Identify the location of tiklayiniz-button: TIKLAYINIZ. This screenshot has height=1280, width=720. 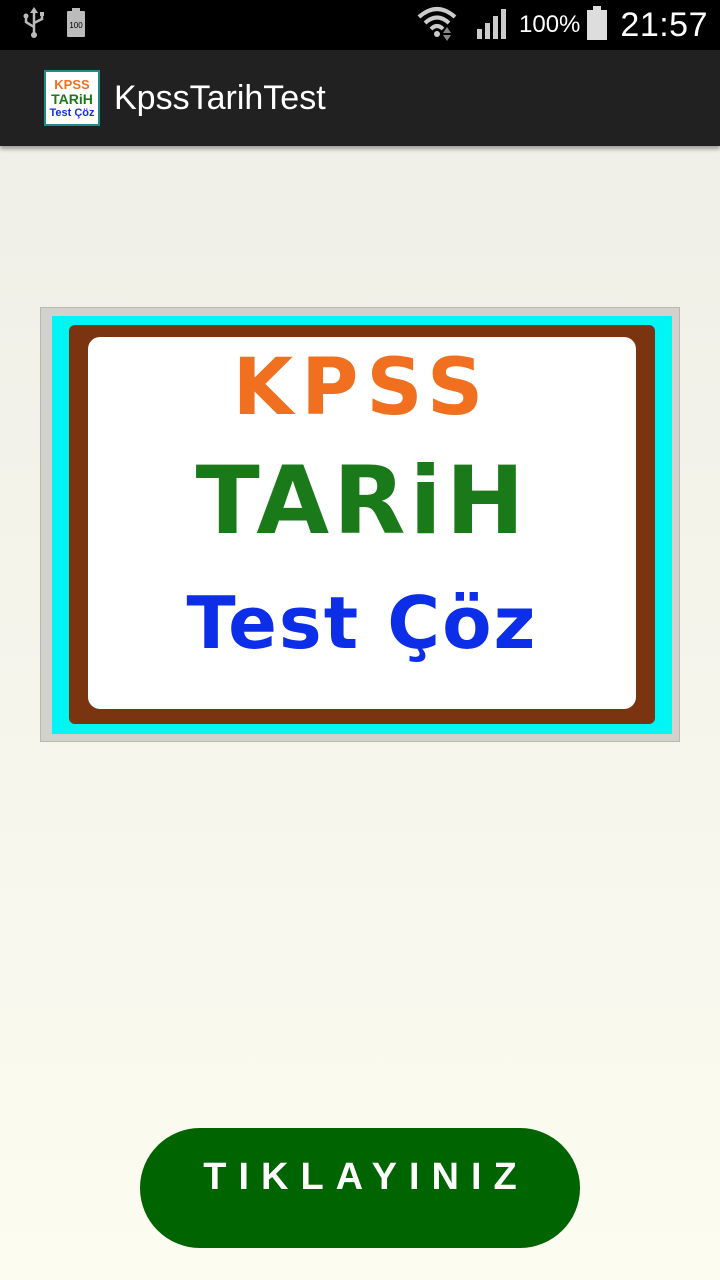
(360, 1188).